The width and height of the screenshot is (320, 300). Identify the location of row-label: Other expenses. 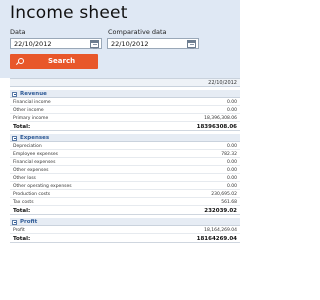
(31, 170).